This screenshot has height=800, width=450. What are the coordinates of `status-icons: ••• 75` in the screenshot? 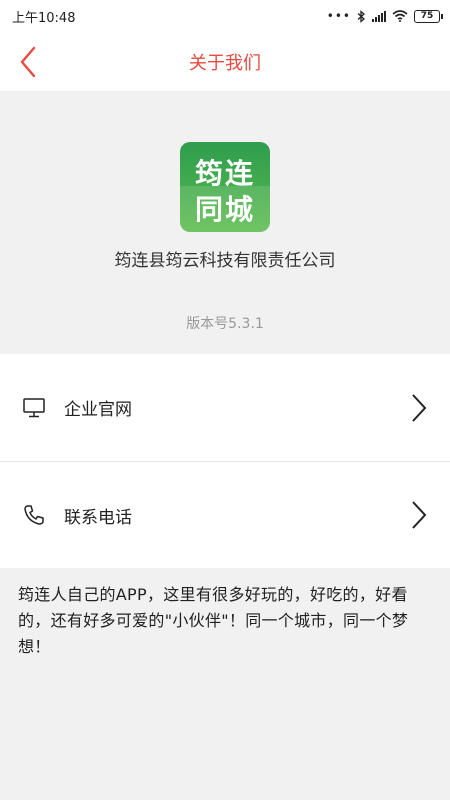 It's located at (384, 16).